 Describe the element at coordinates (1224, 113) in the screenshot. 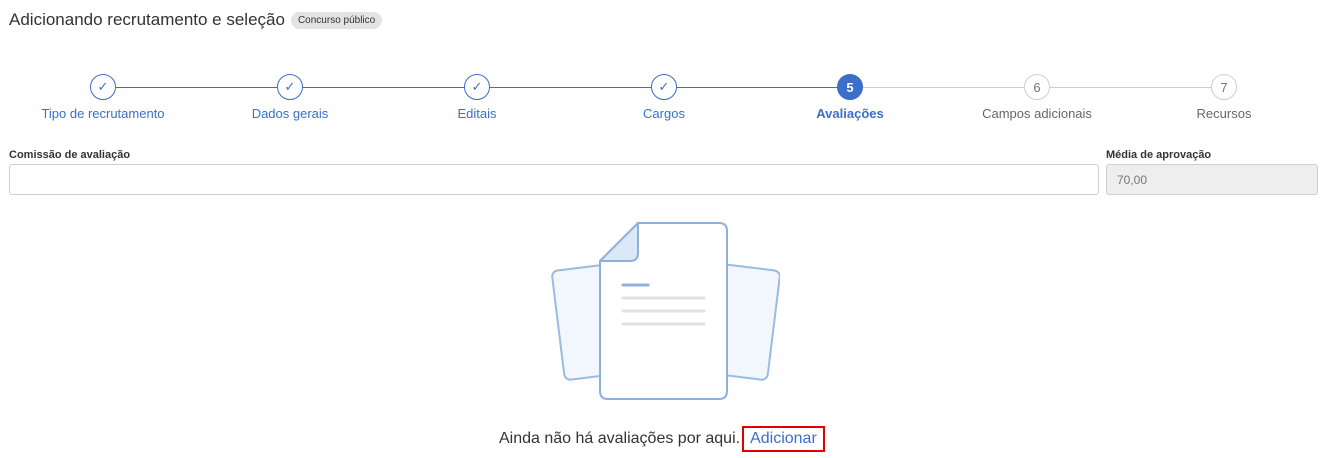

I see `step-label: Recursos` at that location.